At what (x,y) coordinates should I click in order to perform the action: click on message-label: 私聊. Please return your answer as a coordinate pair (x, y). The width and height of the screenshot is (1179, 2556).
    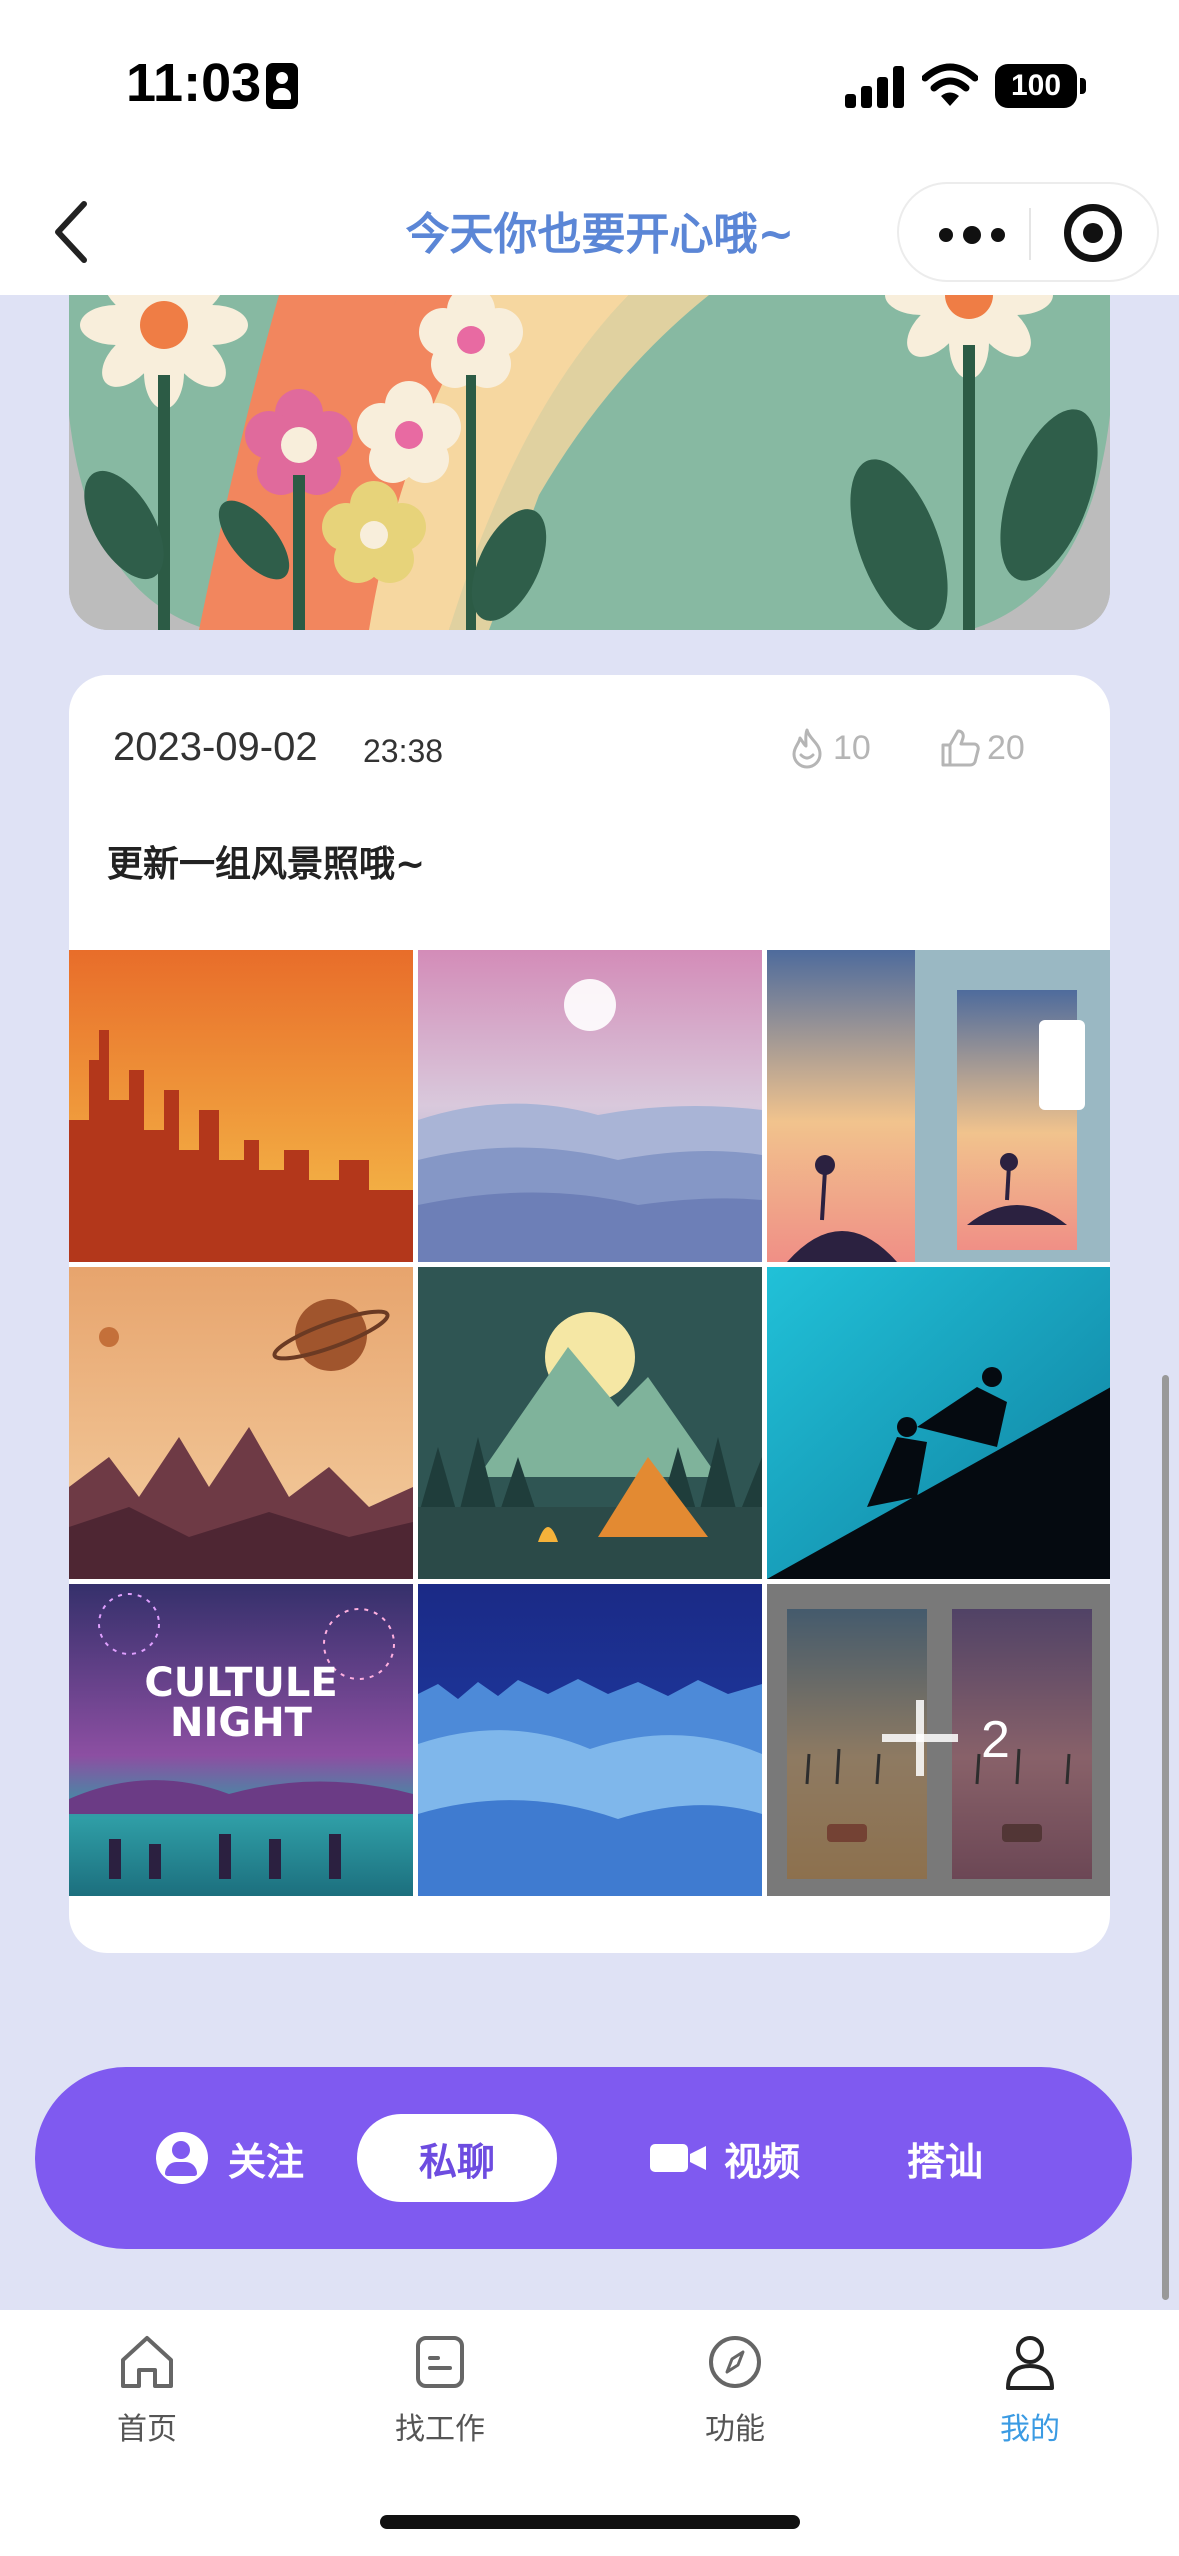
    Looking at the image, I should click on (456, 2161).